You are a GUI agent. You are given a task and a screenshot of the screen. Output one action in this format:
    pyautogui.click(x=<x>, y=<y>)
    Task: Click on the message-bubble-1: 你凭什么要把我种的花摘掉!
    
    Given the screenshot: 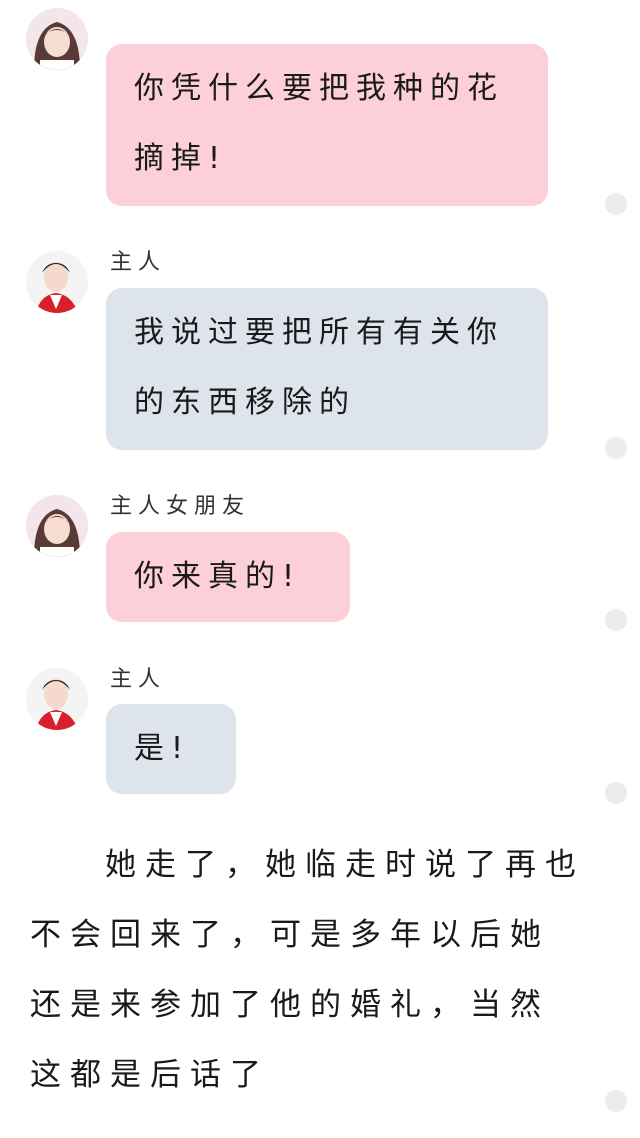 What is the action you would take?
    pyautogui.click(x=327, y=125)
    